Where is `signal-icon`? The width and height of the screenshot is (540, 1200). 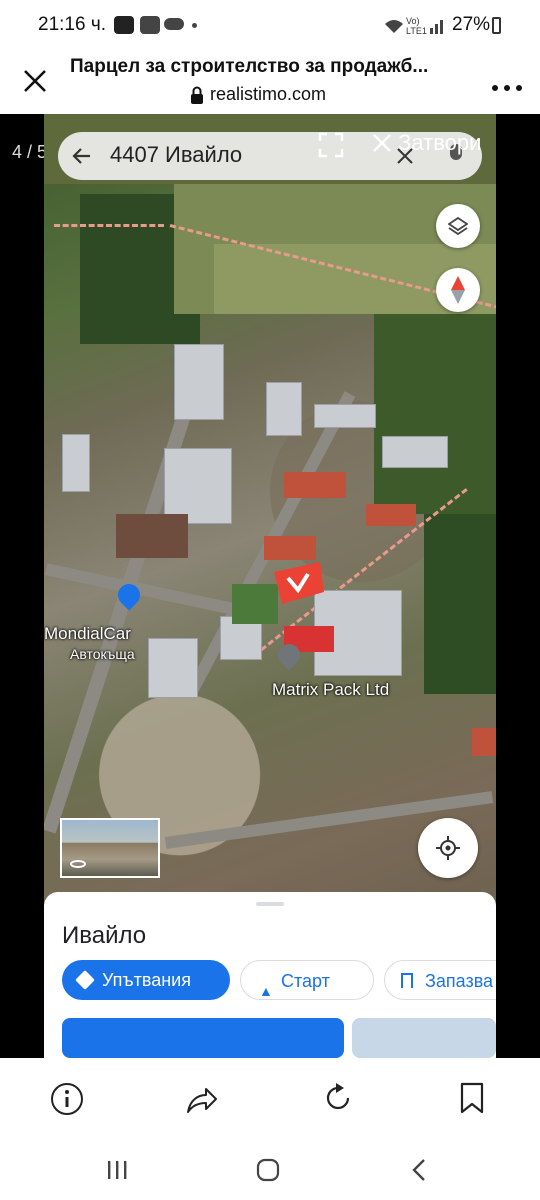
signal-icon is located at coordinates (438, 26).